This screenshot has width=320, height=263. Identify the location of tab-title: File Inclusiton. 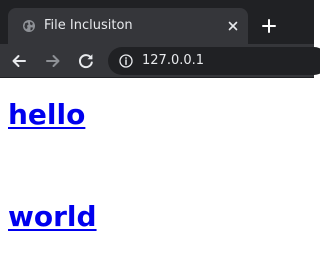
(88, 25).